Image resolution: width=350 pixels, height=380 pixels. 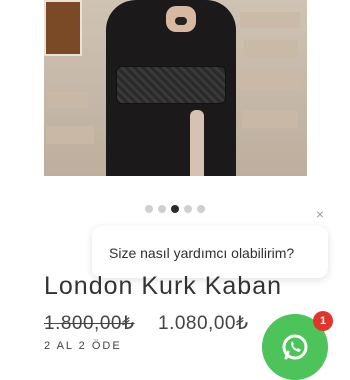 What do you see at coordinates (203, 323) in the screenshot?
I see `new-price: 1.080,00₺` at bounding box center [203, 323].